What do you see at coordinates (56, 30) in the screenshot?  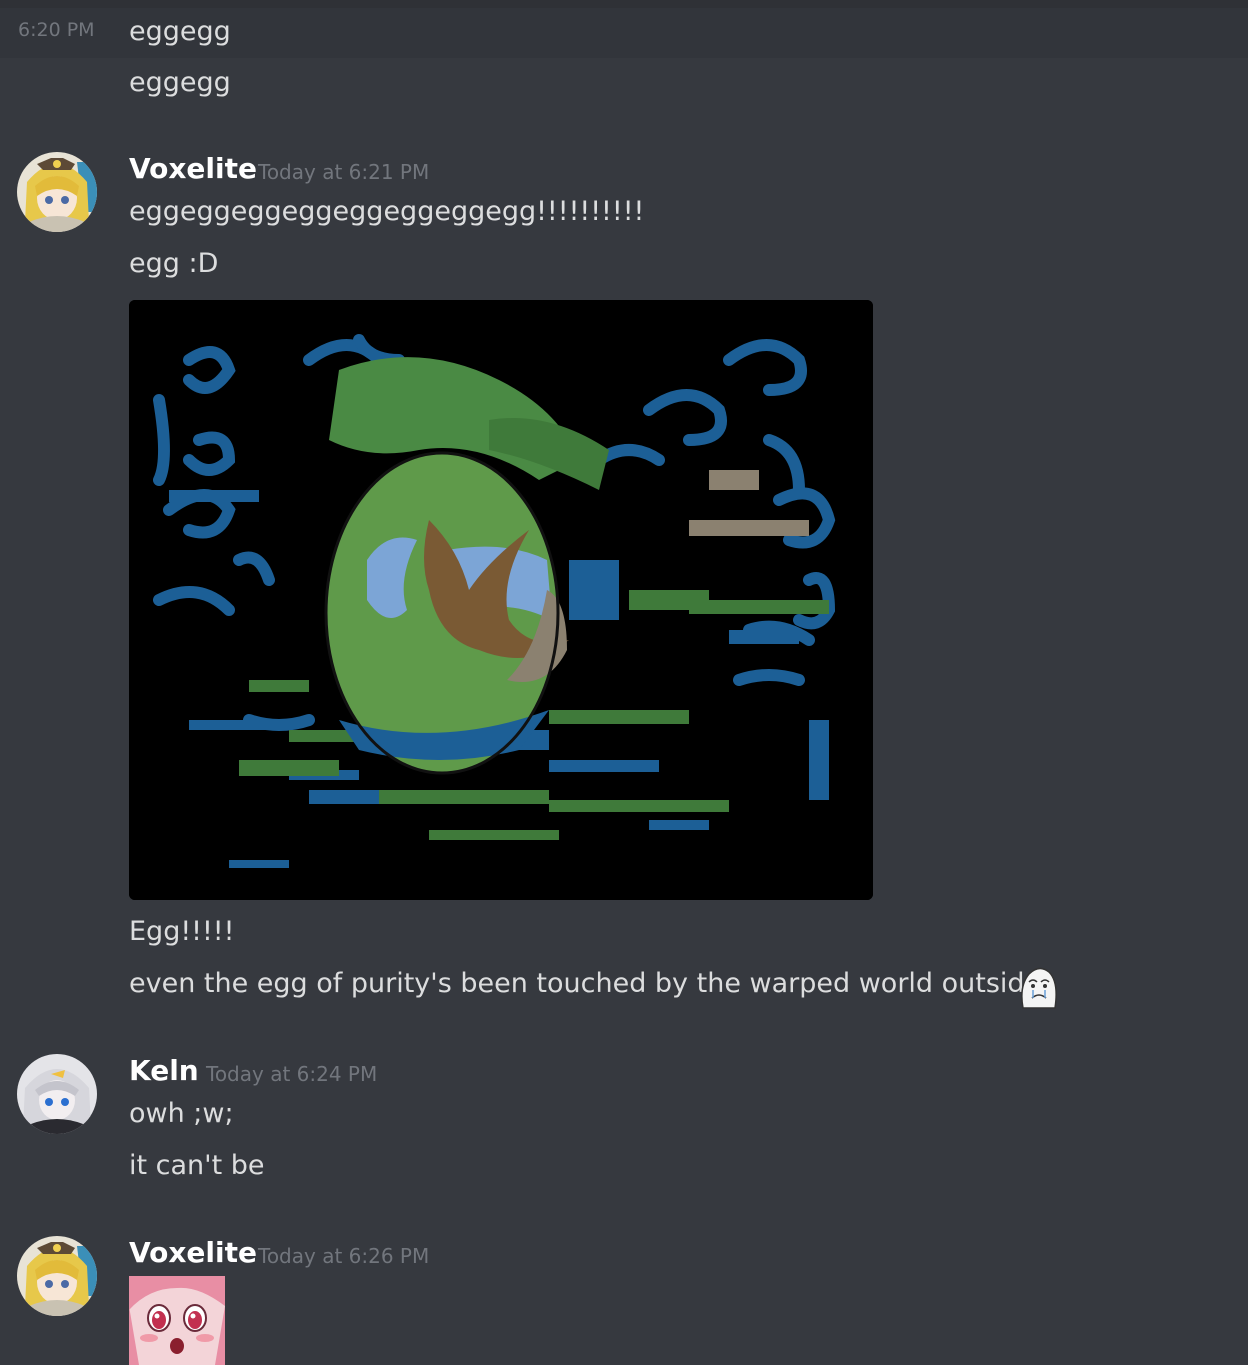 I see `inline-timestamp: 6:20 PM` at bounding box center [56, 30].